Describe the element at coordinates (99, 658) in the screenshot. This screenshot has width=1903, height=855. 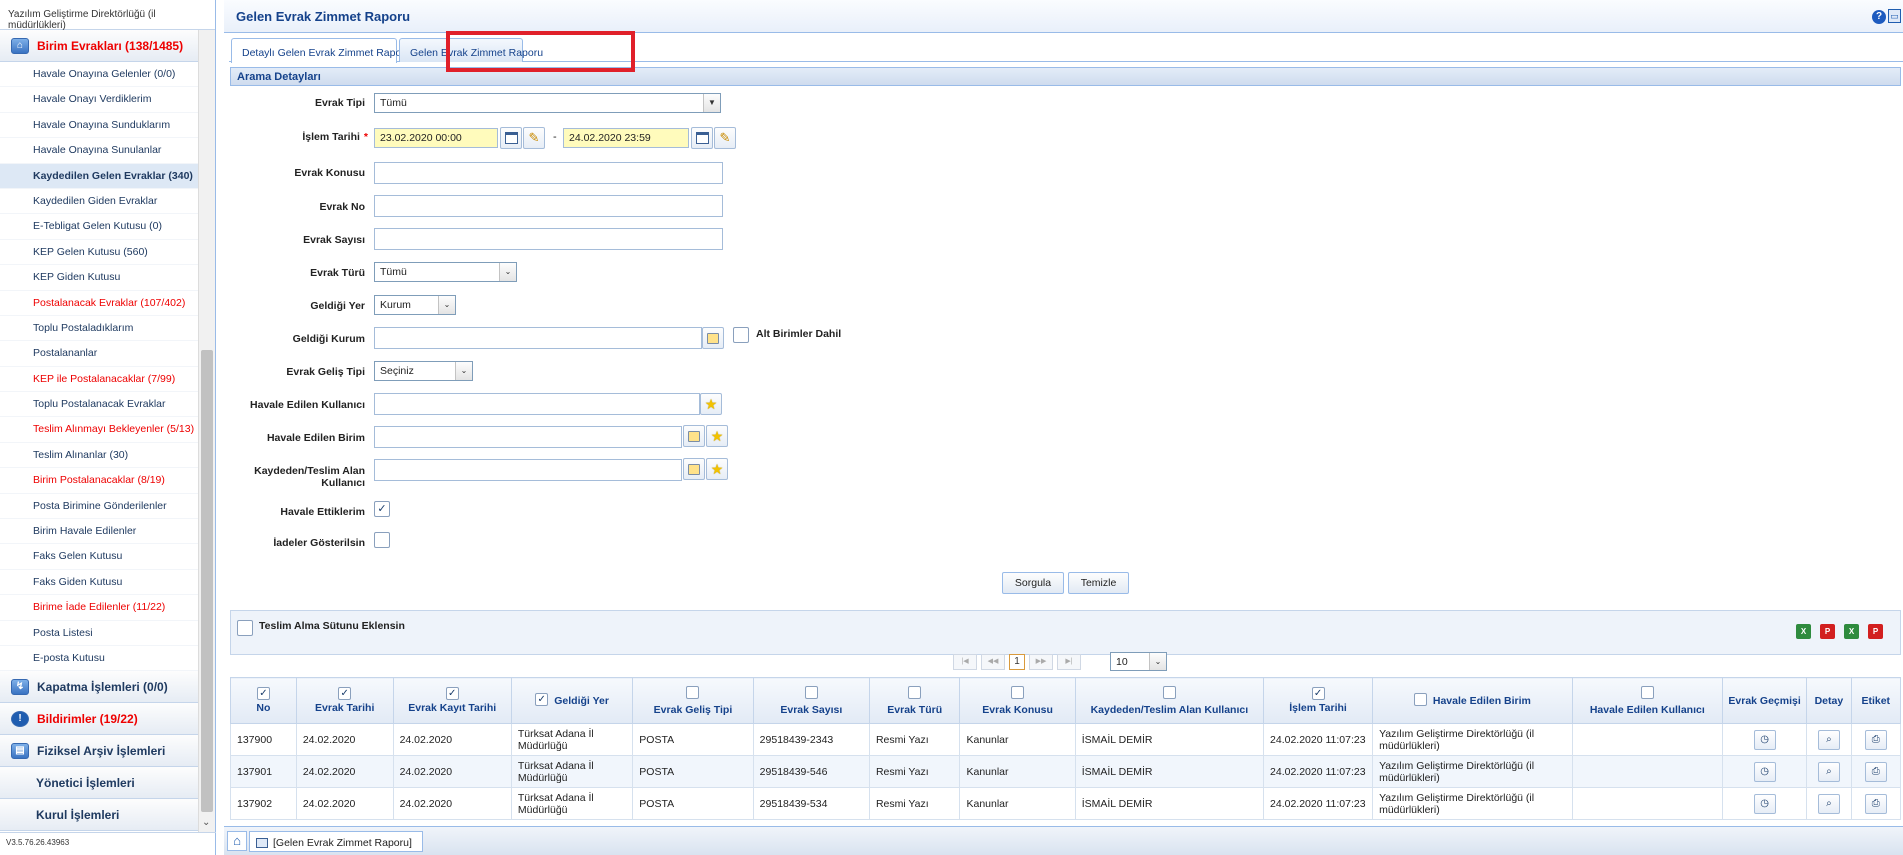
I see `sidebar-item: E-posta Kutusu` at that location.